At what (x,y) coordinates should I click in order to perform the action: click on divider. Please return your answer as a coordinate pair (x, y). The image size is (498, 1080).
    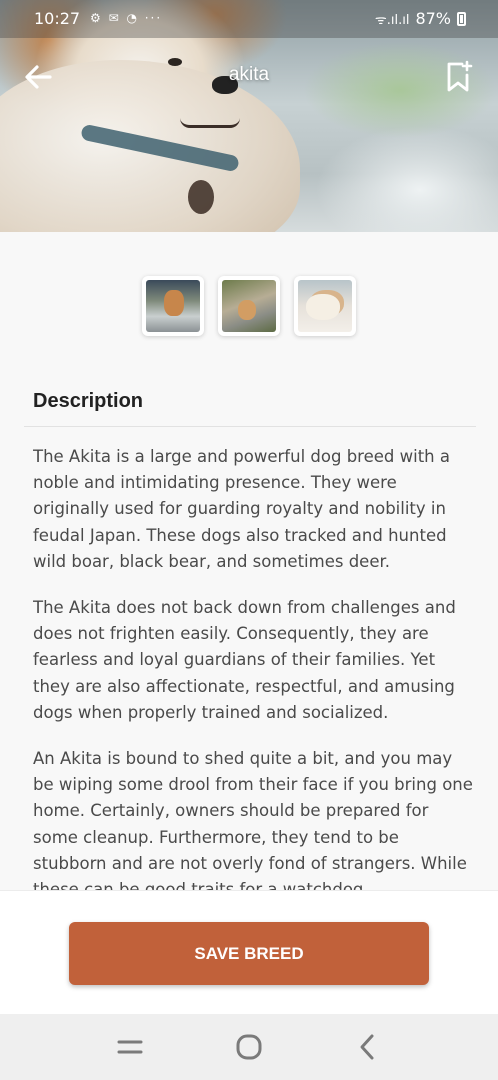
    Looking at the image, I should click on (250, 426).